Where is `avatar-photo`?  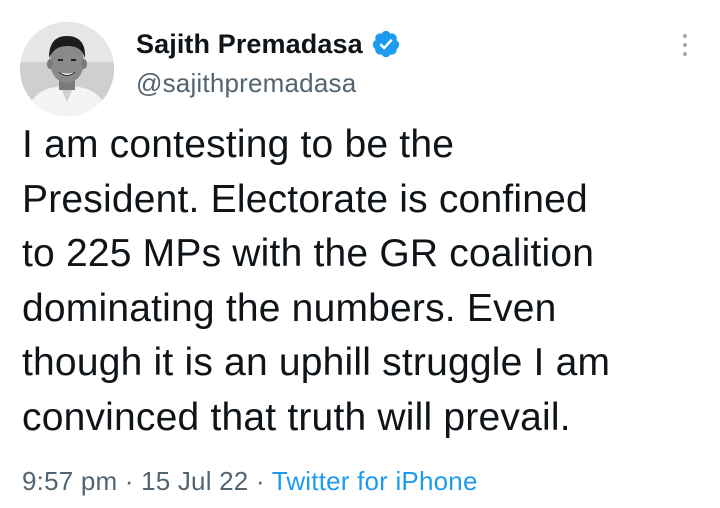 avatar-photo is located at coordinates (67, 69).